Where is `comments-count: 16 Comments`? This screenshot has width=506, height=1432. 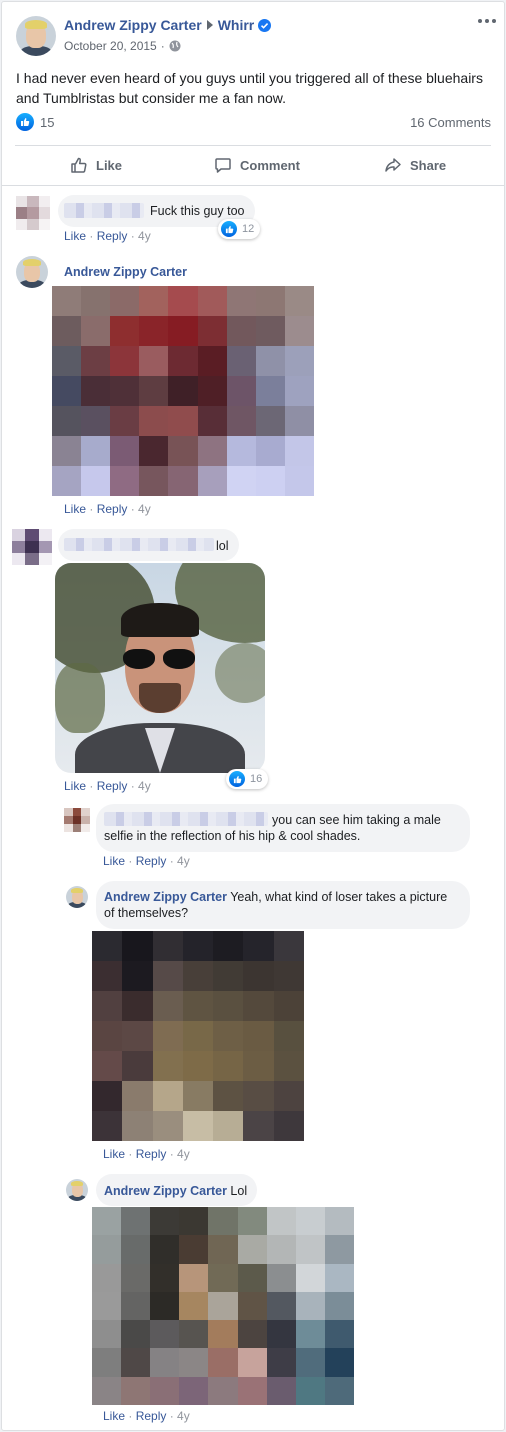 comments-count: 16 Comments is located at coordinates (450, 122).